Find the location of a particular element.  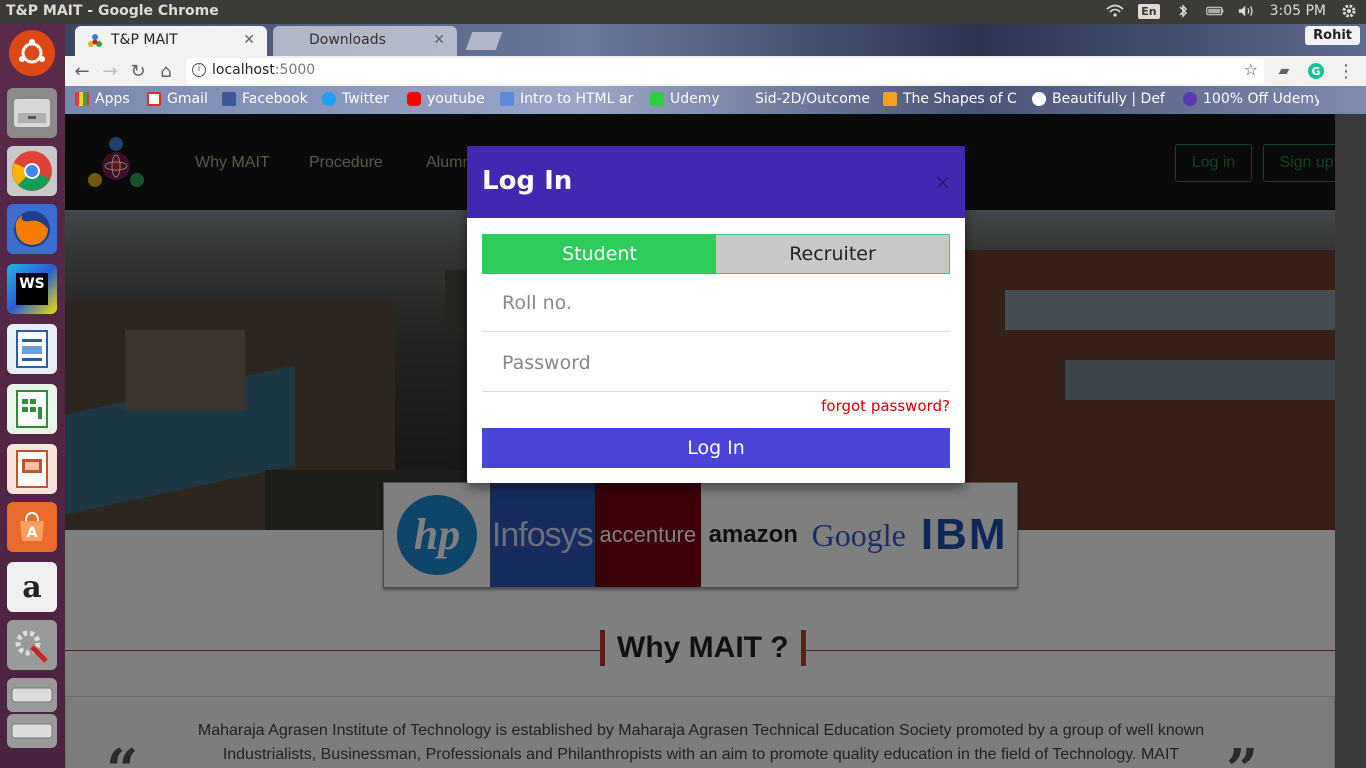

bookmark-udemy: Udemy is located at coordinates (685, 99).